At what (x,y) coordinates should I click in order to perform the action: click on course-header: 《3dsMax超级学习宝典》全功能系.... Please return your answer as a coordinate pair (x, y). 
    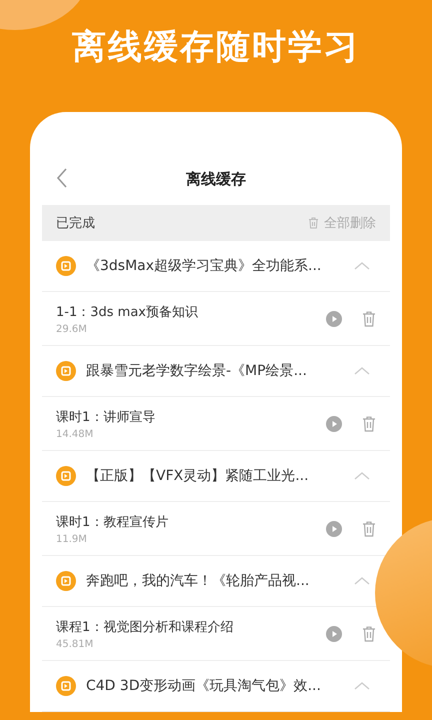
    Looking at the image, I should click on (213, 266).